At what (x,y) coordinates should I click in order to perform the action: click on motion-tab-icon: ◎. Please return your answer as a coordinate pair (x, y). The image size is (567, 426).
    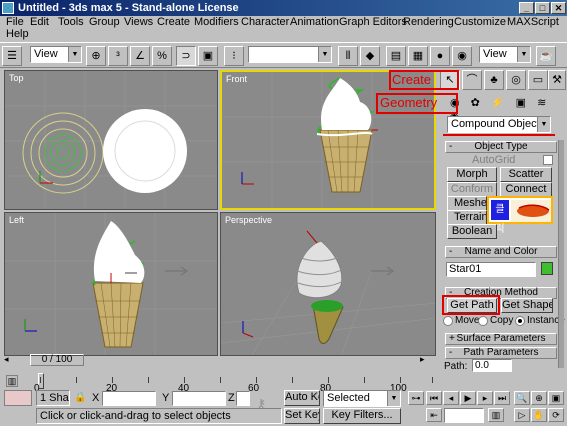
    Looking at the image, I should click on (516, 80).